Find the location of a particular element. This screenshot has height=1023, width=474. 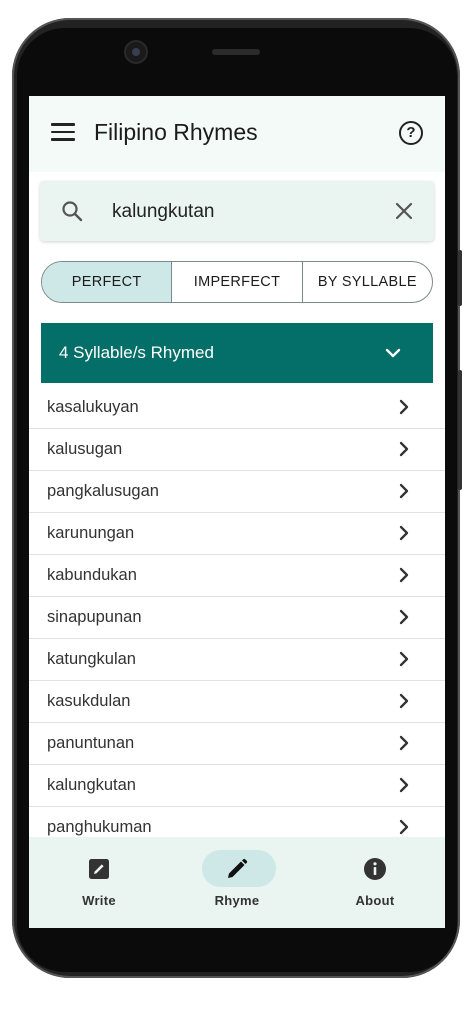

list-item: katungkulan is located at coordinates (237, 660).